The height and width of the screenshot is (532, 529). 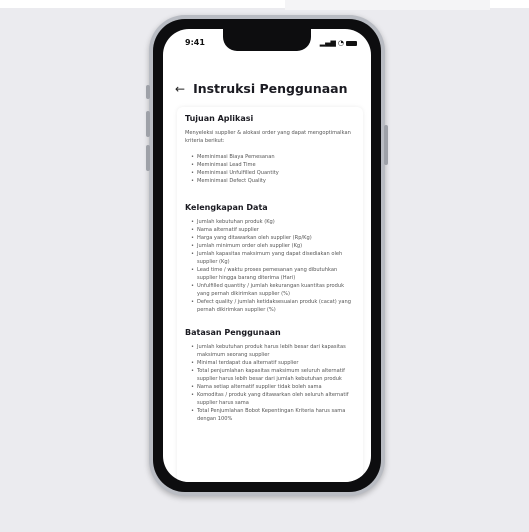 I want to click on list-item: Jumlah kebutuhan produk (Kg), so click(x=273, y=222).